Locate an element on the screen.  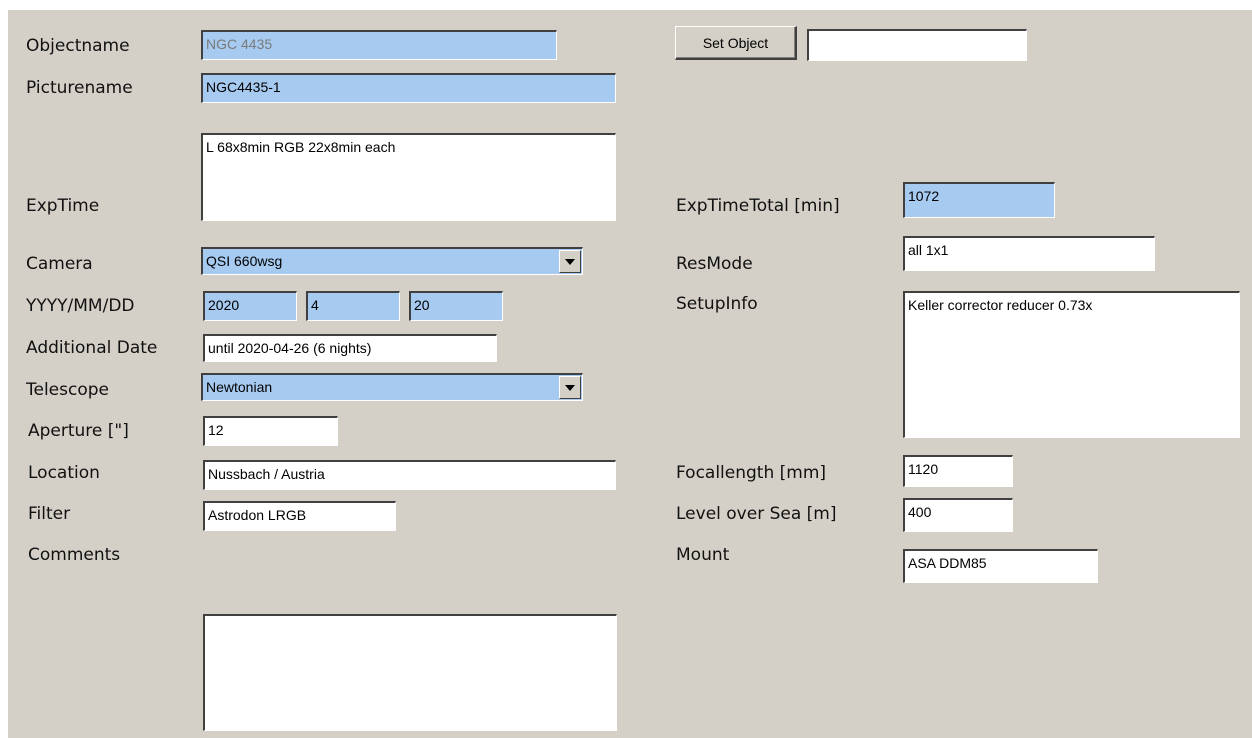
label-mount: Mount is located at coordinates (703, 555).